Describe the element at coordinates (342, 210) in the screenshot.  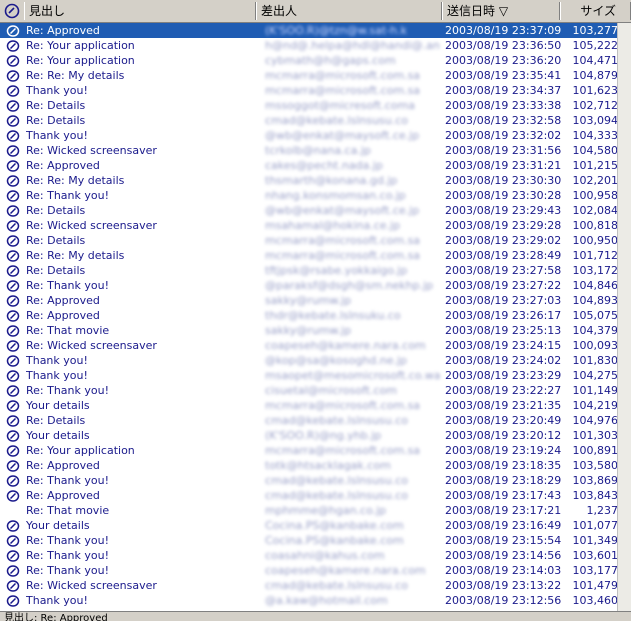
I see `sender-cell: @wb@enkat@maysoft.ce.jp` at that location.